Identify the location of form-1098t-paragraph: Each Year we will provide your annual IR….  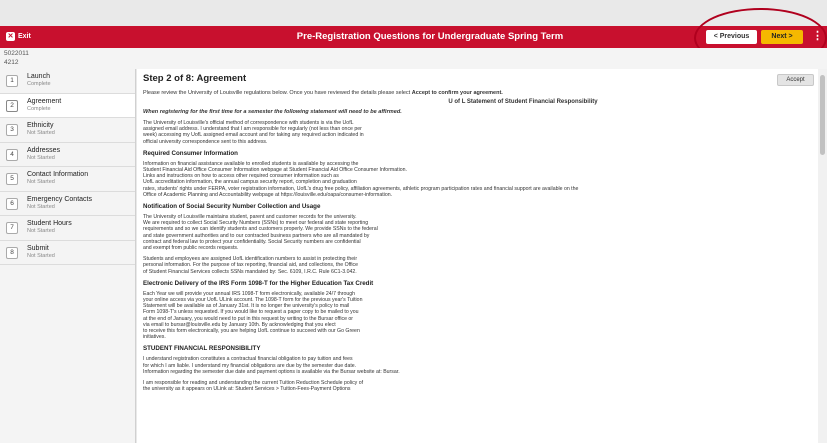
(253, 315).